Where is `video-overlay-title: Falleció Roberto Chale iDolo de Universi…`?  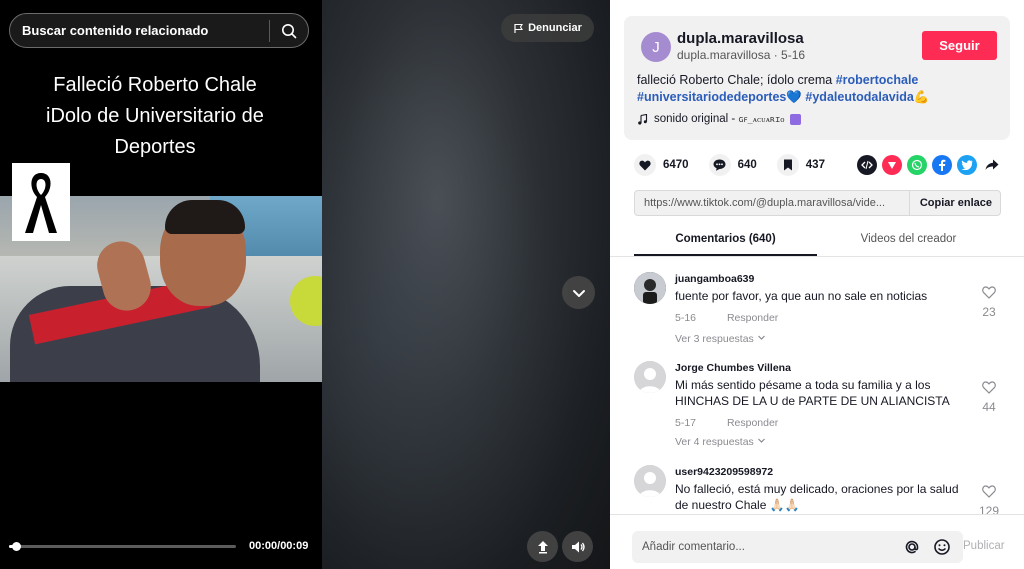 video-overlay-title: Falleció Roberto Chale iDolo de Universi… is located at coordinates (155, 116).